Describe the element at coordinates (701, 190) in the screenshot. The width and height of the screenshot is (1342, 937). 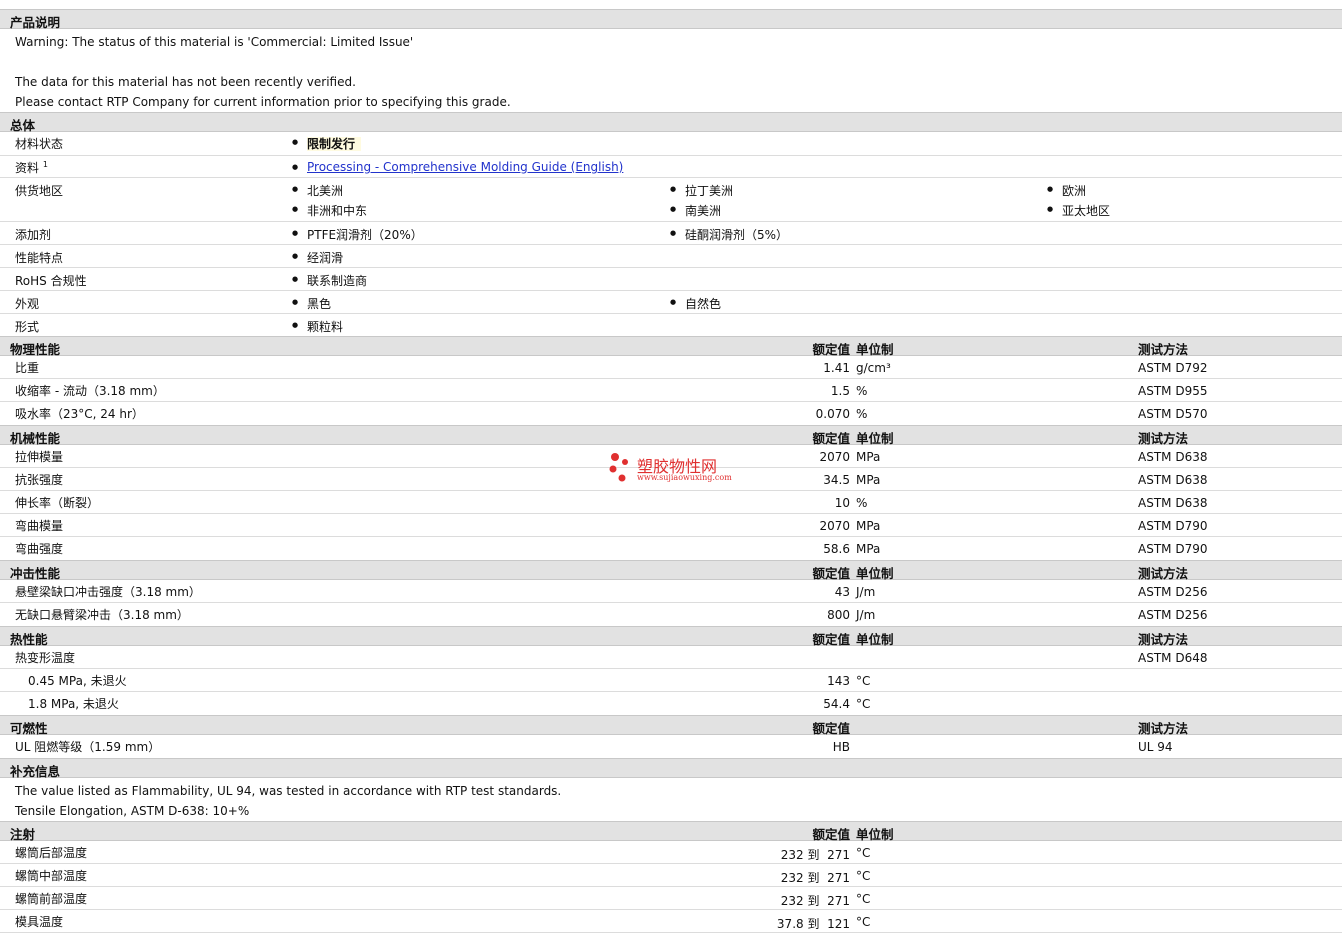
I see `region-item: 拉丁美洲` at that location.